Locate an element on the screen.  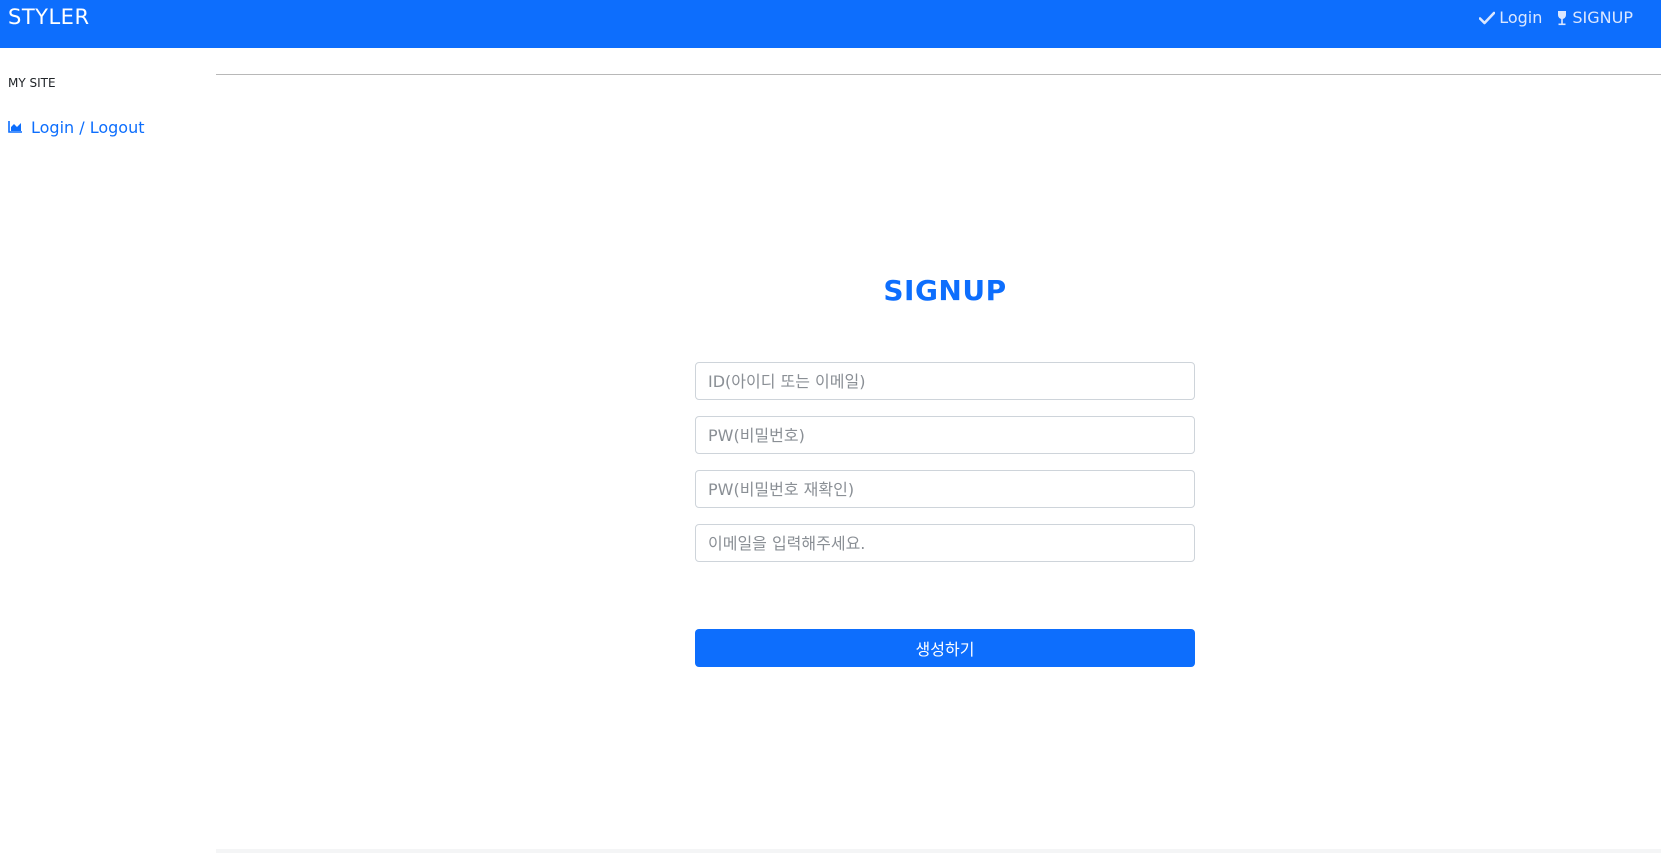
wine-glass-icon is located at coordinates (1562, 18).